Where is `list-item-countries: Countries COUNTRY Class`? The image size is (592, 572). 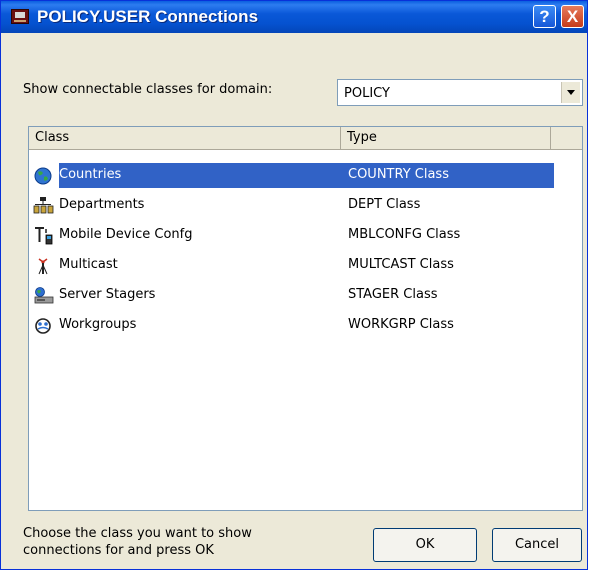 list-item-countries: Countries COUNTRY Class is located at coordinates (305, 175).